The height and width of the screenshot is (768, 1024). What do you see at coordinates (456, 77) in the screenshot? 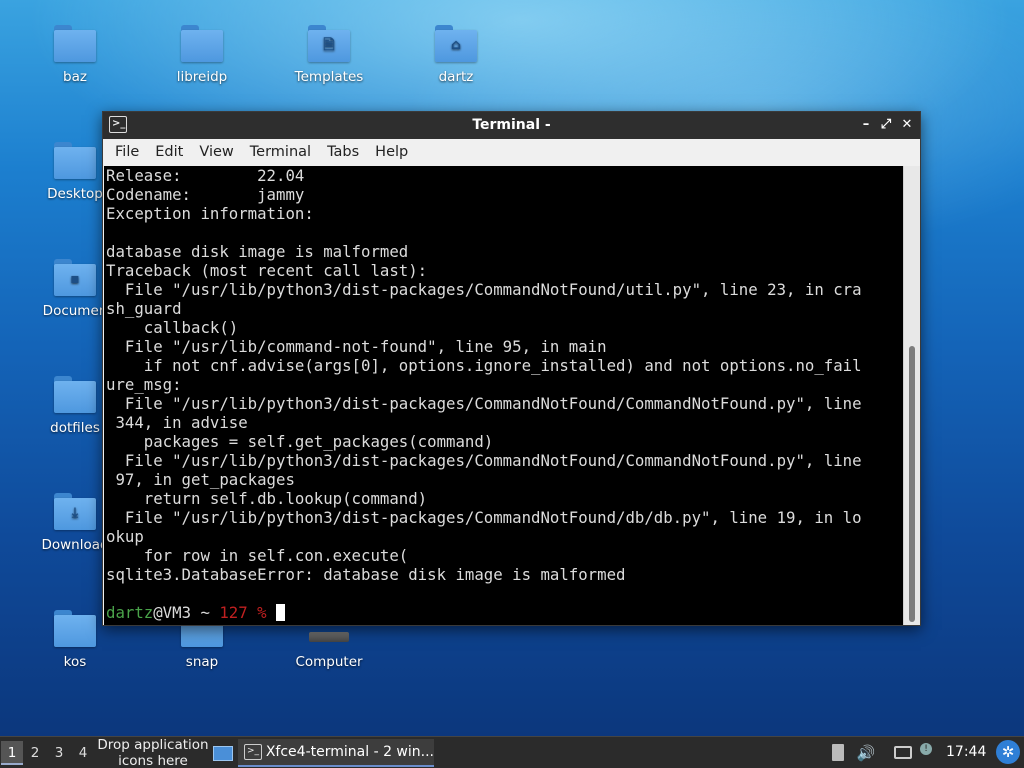
I see `desktop-icon-label: dartz` at bounding box center [456, 77].